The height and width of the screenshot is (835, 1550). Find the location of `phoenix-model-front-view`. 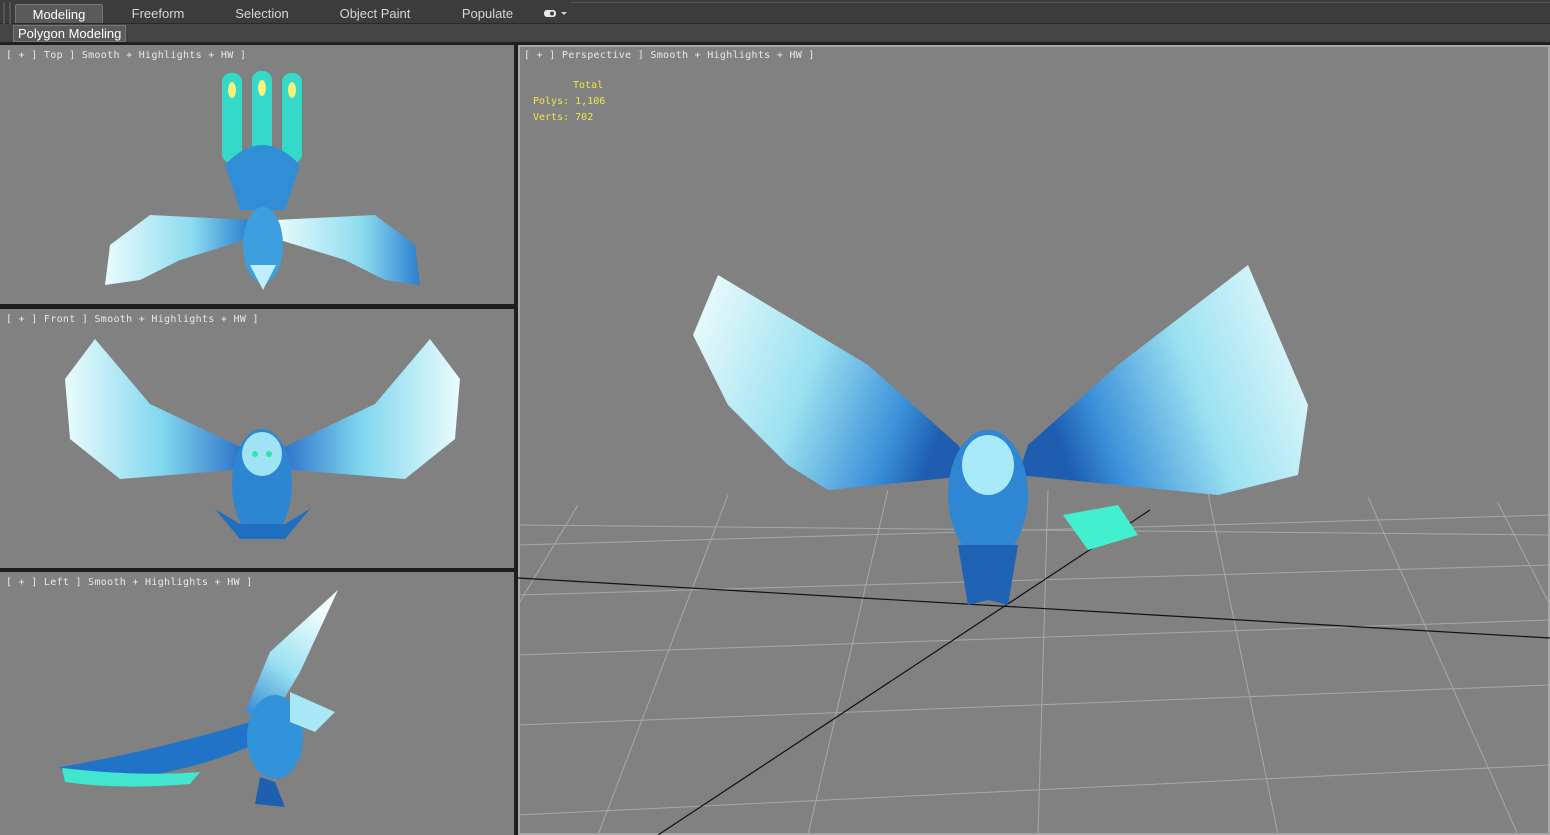

phoenix-model-front-view is located at coordinates (262, 439).